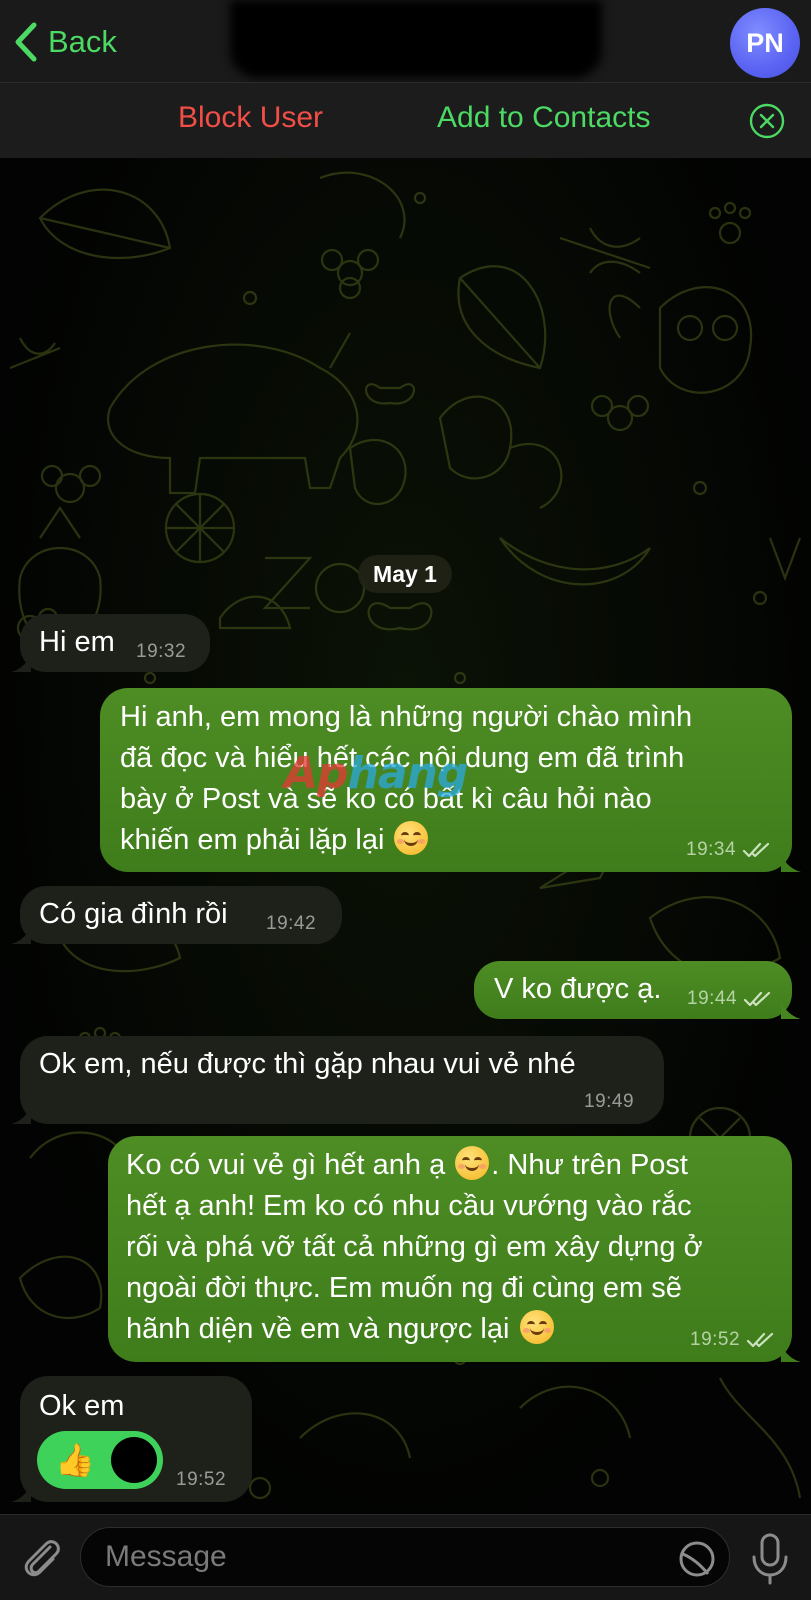 This screenshot has width=811, height=1600. I want to click on message-time: 19:32, so click(161, 652).